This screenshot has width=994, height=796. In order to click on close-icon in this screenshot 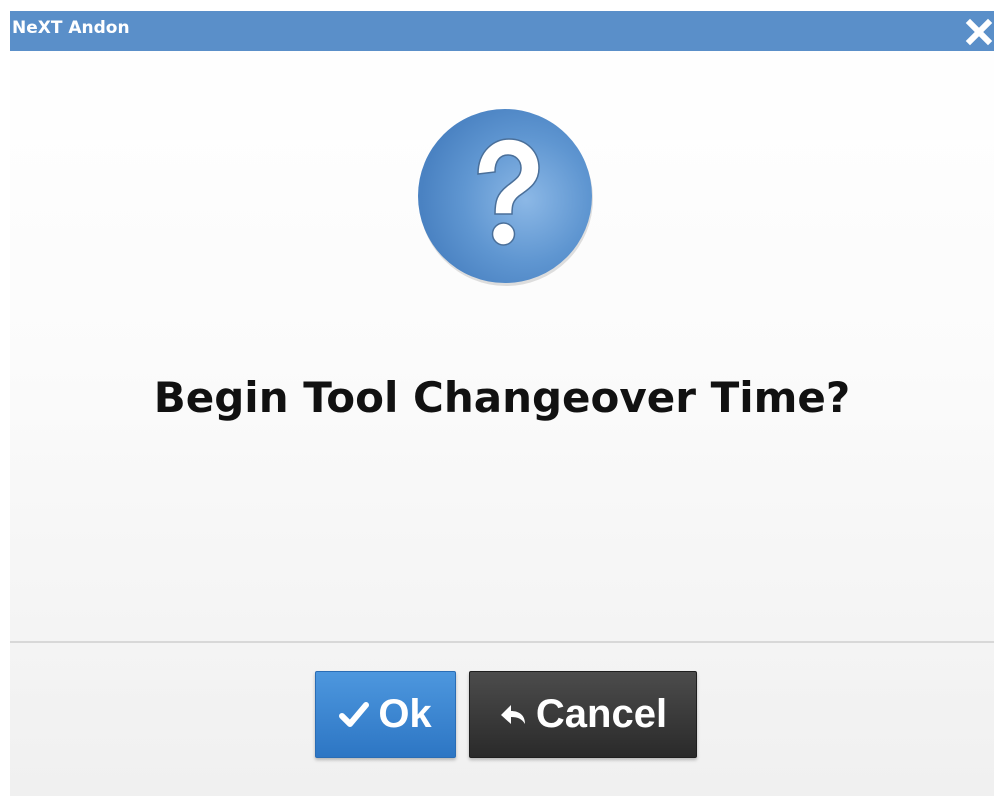, I will do `click(979, 32)`.